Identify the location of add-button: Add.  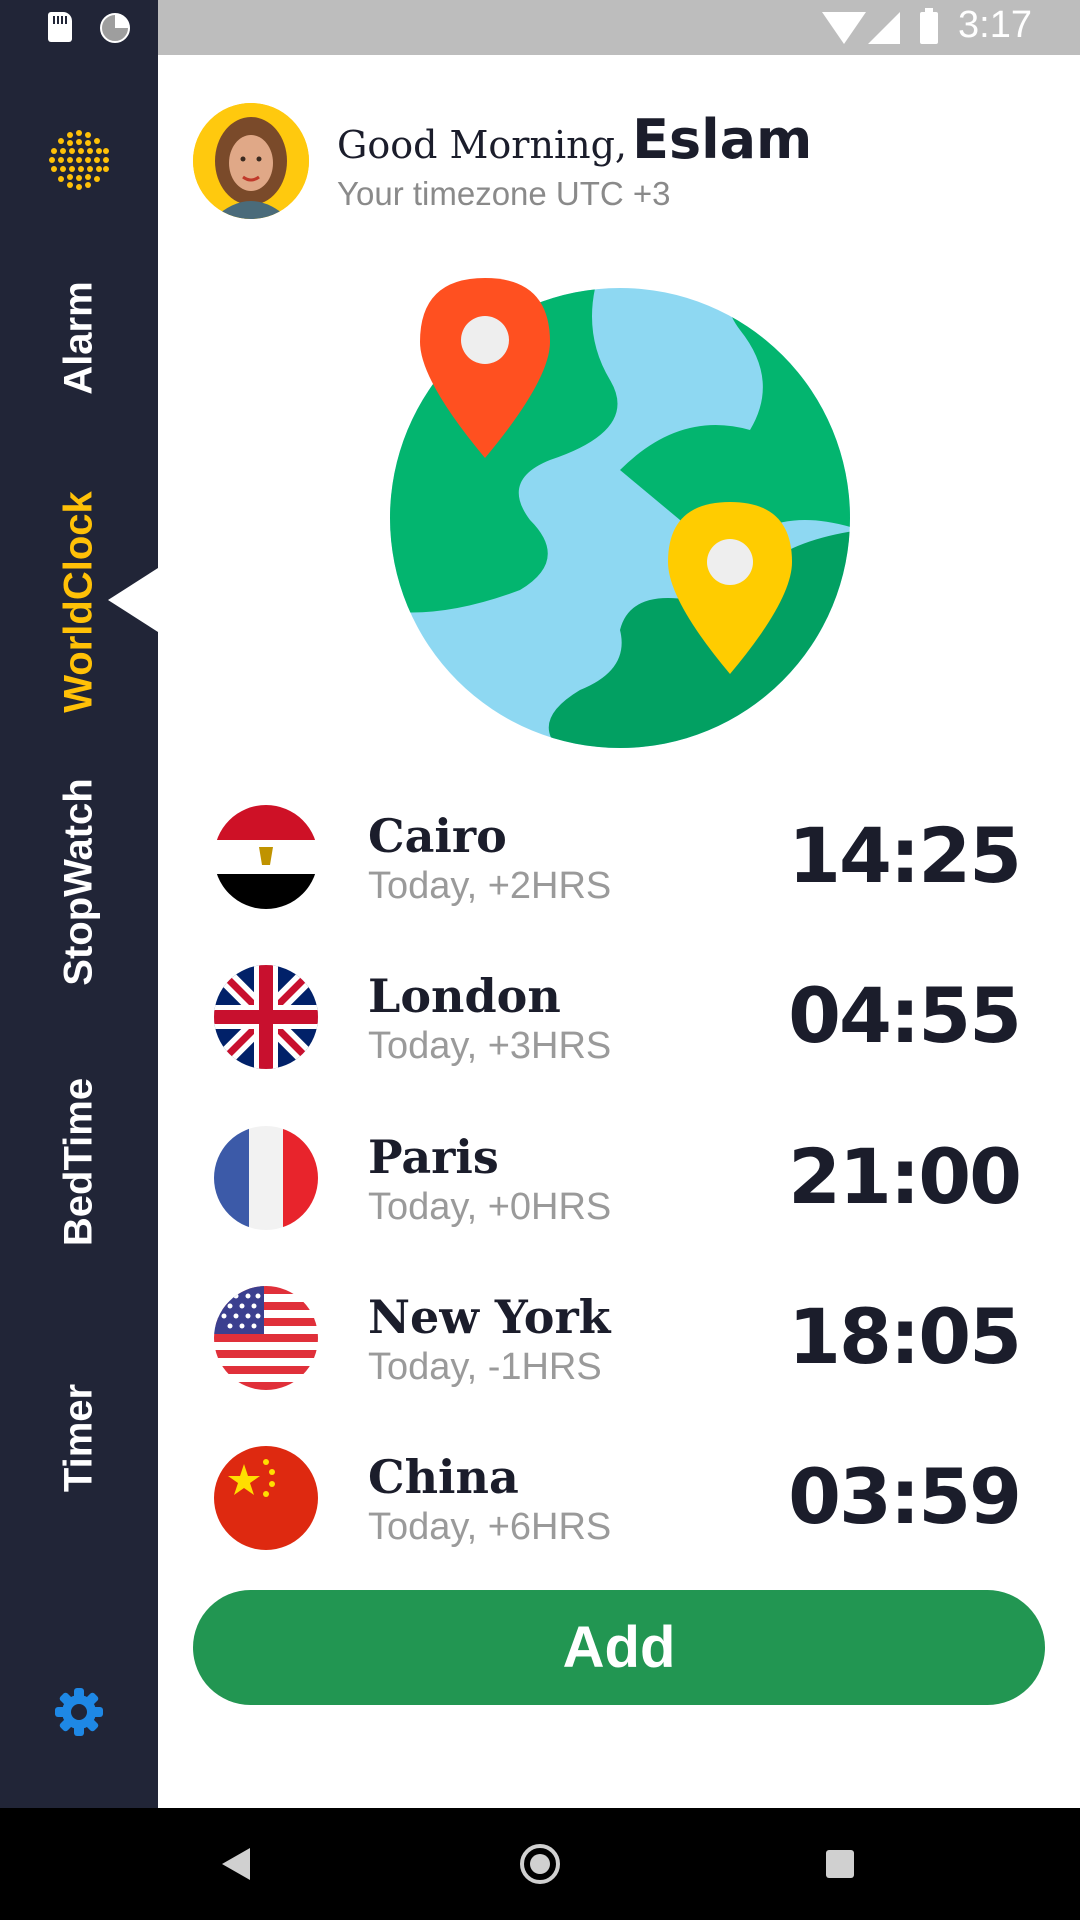
(619, 1647).